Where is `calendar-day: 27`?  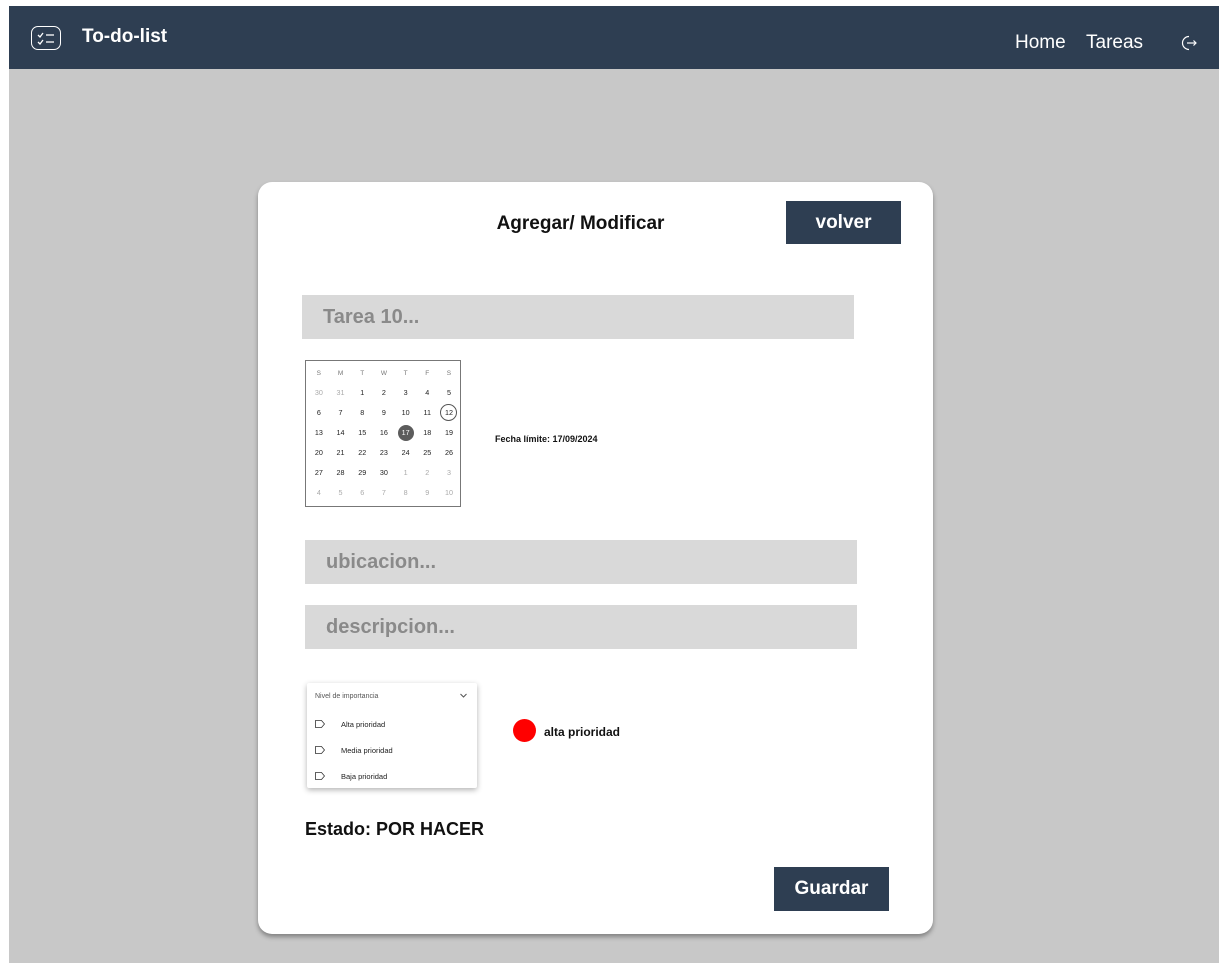 calendar-day: 27 is located at coordinates (319, 472).